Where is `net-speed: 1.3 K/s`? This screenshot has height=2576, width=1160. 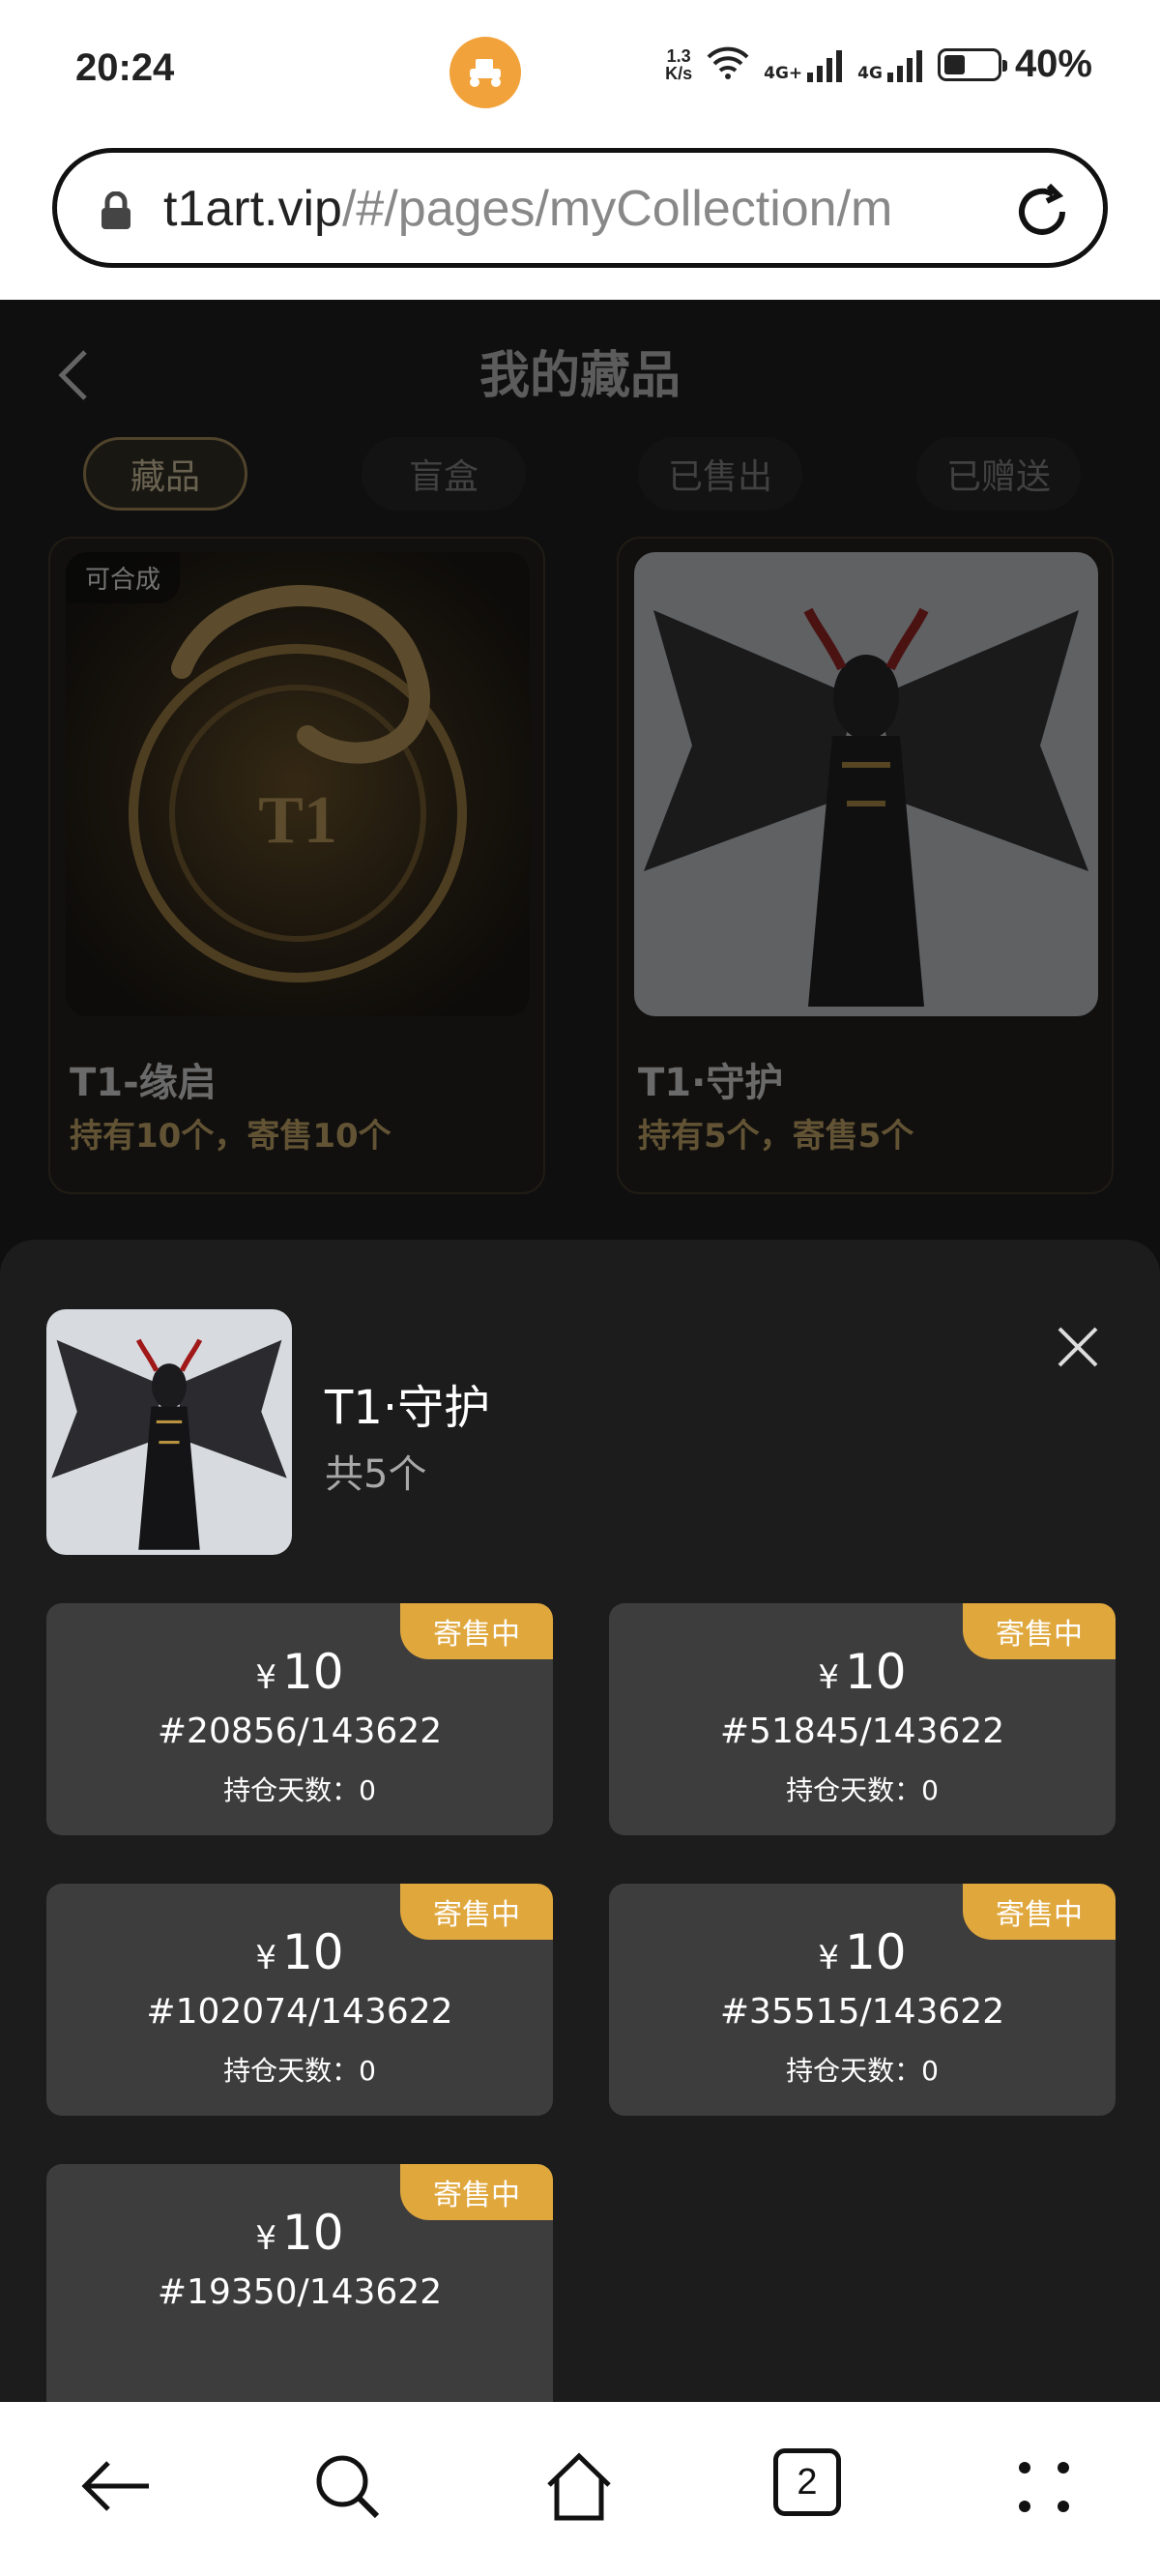
net-speed: 1.3 K/s is located at coordinates (679, 64).